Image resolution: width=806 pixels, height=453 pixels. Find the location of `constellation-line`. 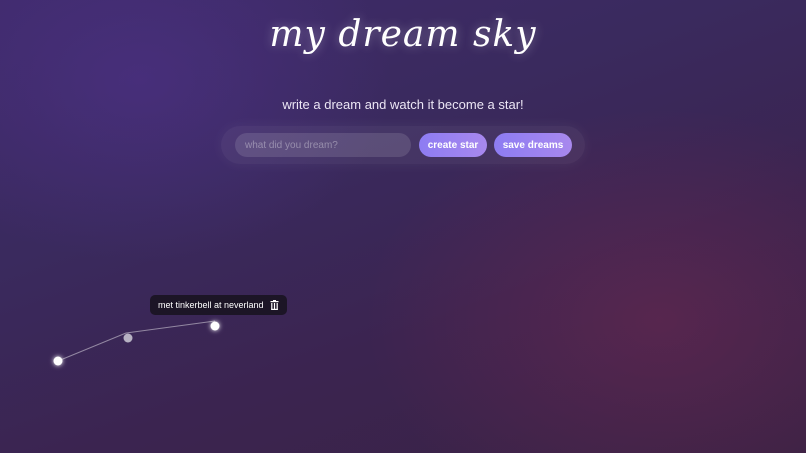

constellation-line is located at coordinates (136, 341).